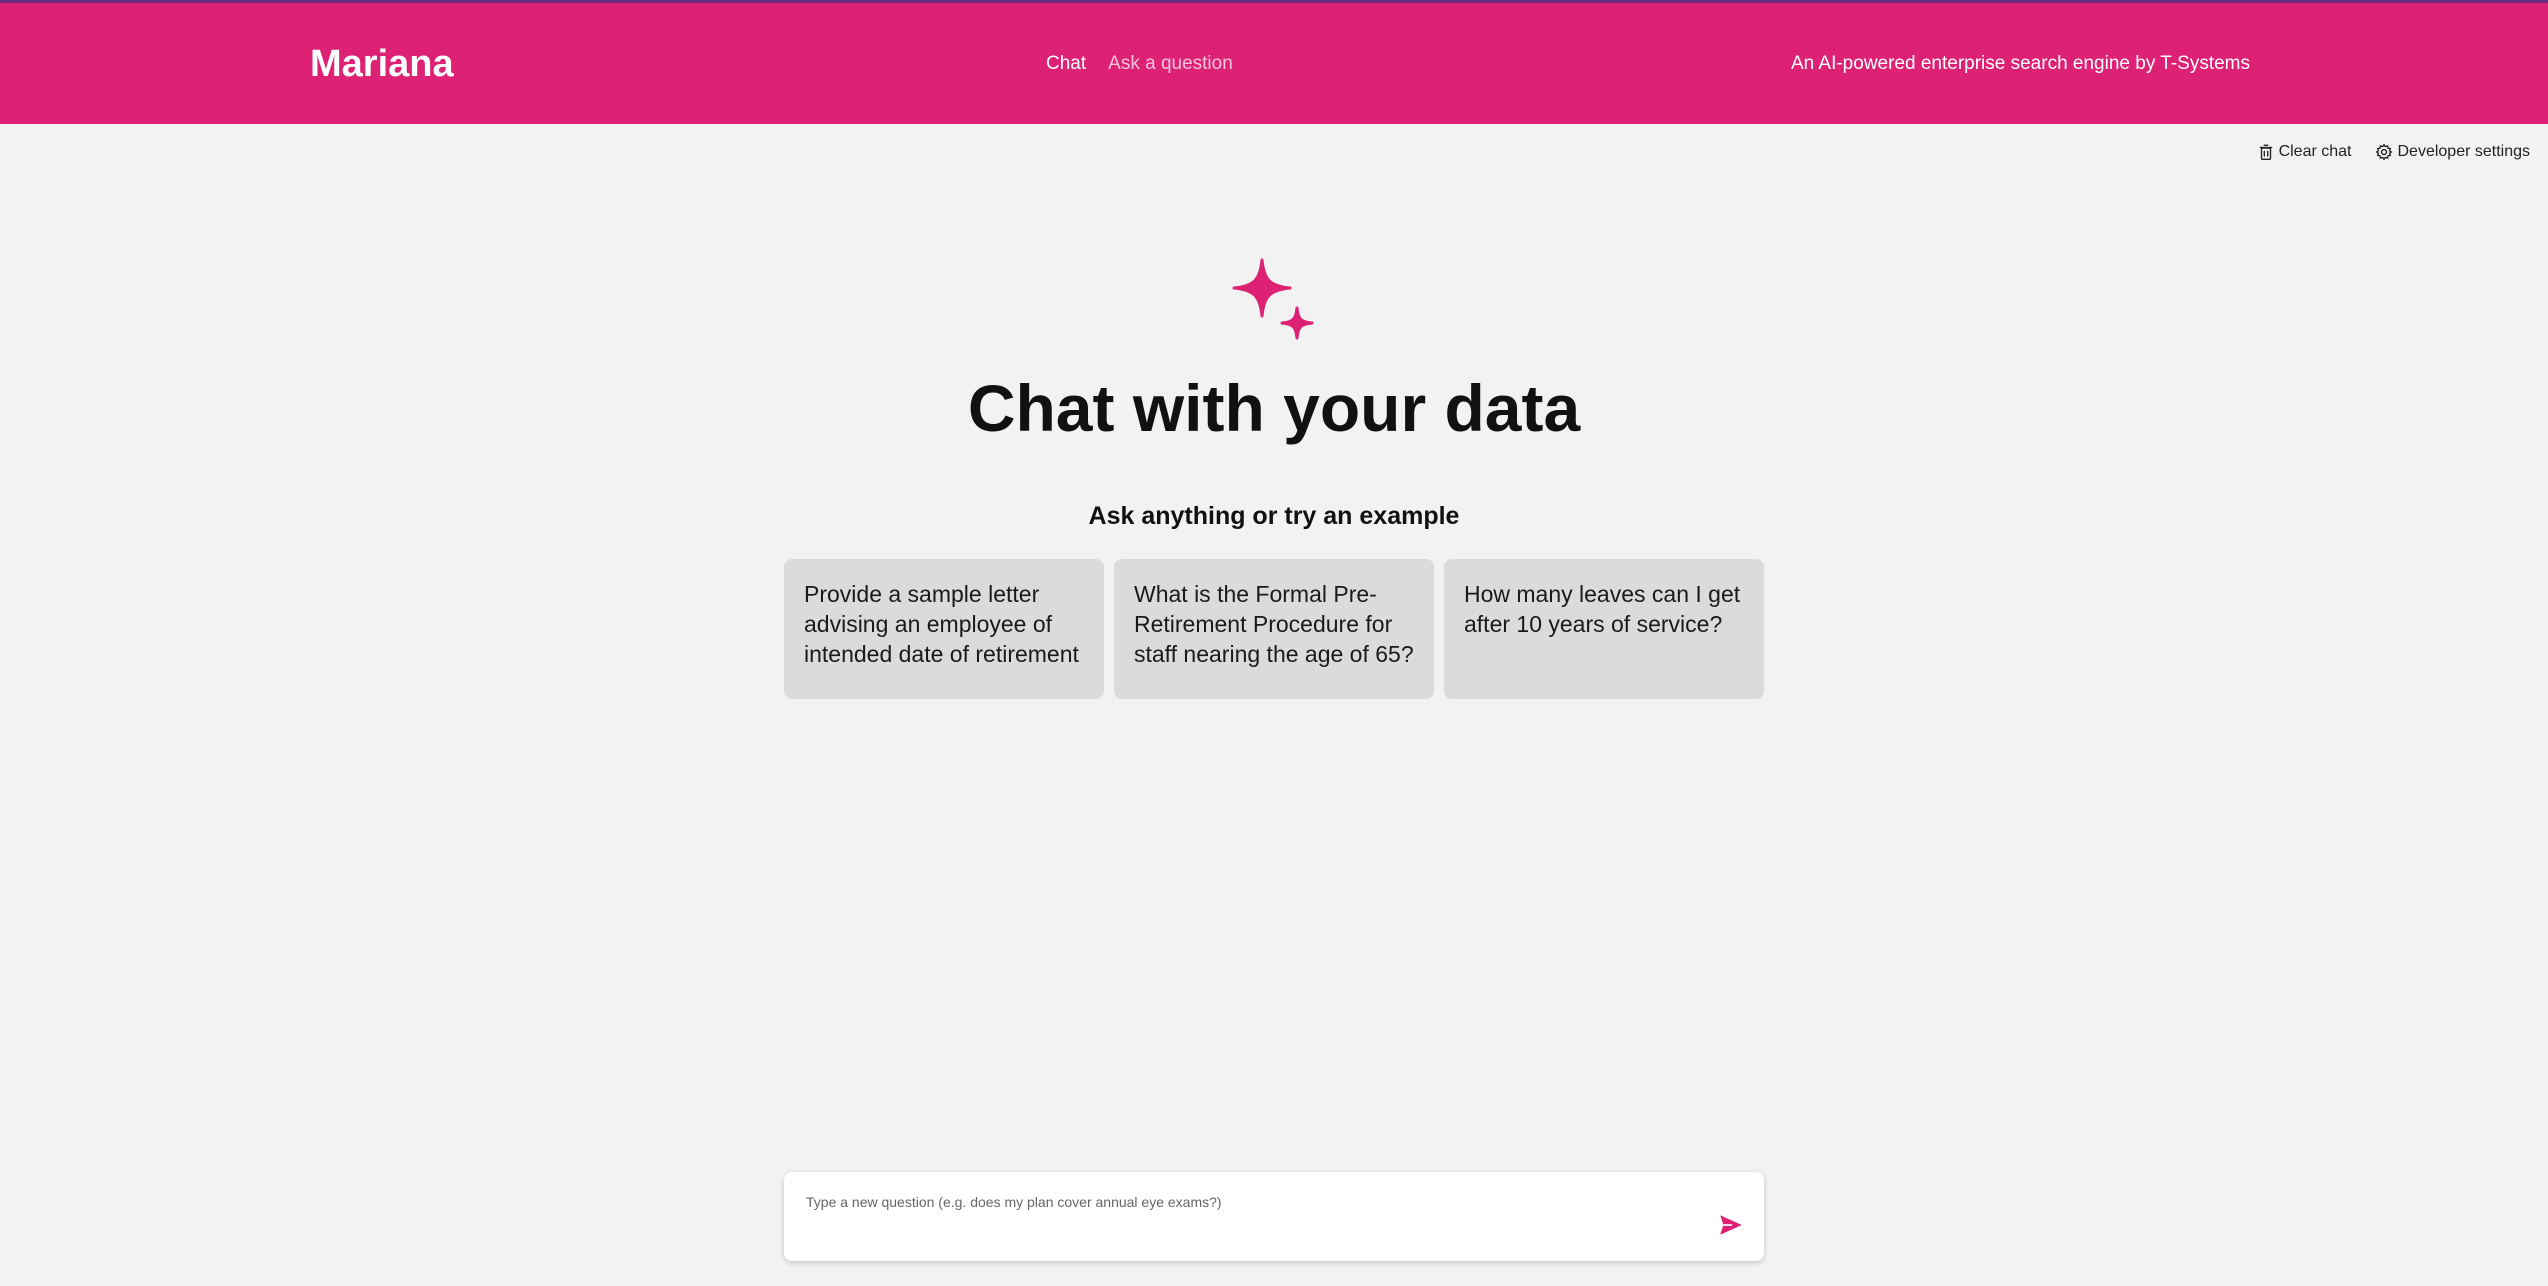 The width and height of the screenshot is (2548, 1286). What do you see at coordinates (2384, 152) in the screenshot?
I see `gear-icon` at bounding box center [2384, 152].